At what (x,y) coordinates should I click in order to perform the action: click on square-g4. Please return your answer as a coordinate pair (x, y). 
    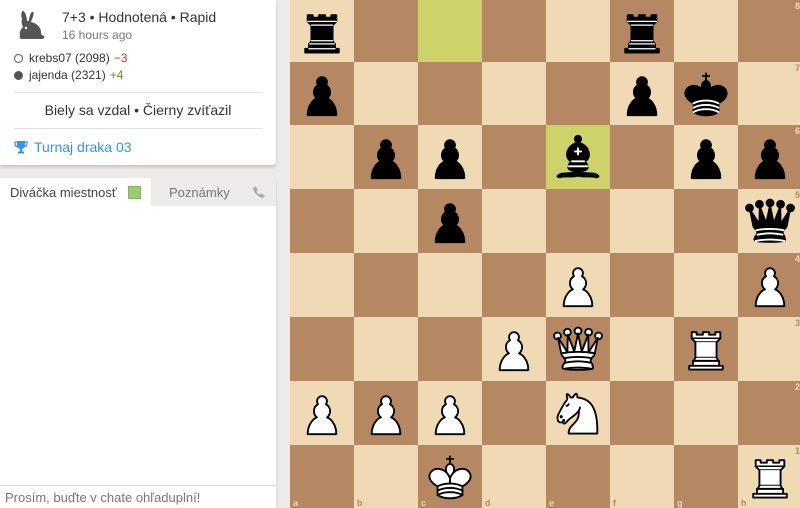
    Looking at the image, I should click on (706, 285).